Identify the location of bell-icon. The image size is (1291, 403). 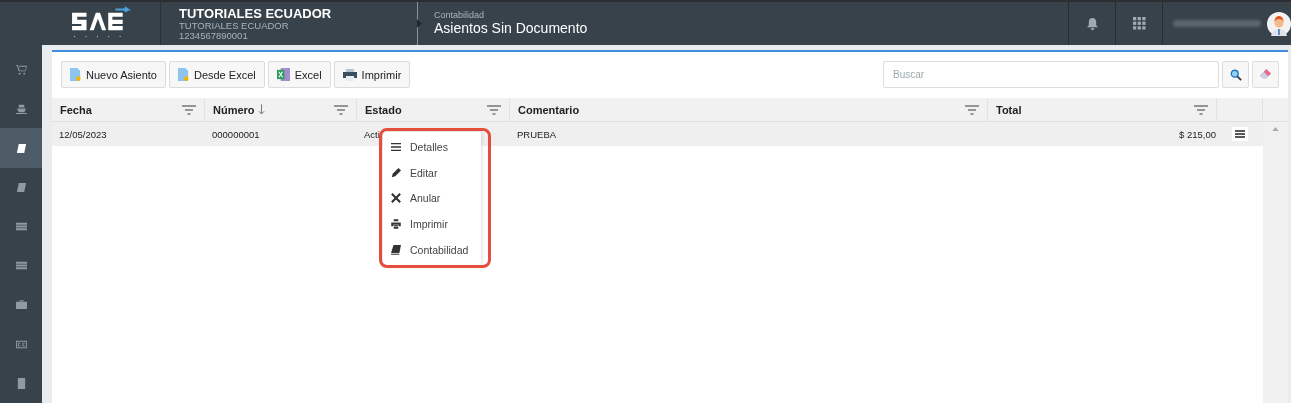
(1092, 23).